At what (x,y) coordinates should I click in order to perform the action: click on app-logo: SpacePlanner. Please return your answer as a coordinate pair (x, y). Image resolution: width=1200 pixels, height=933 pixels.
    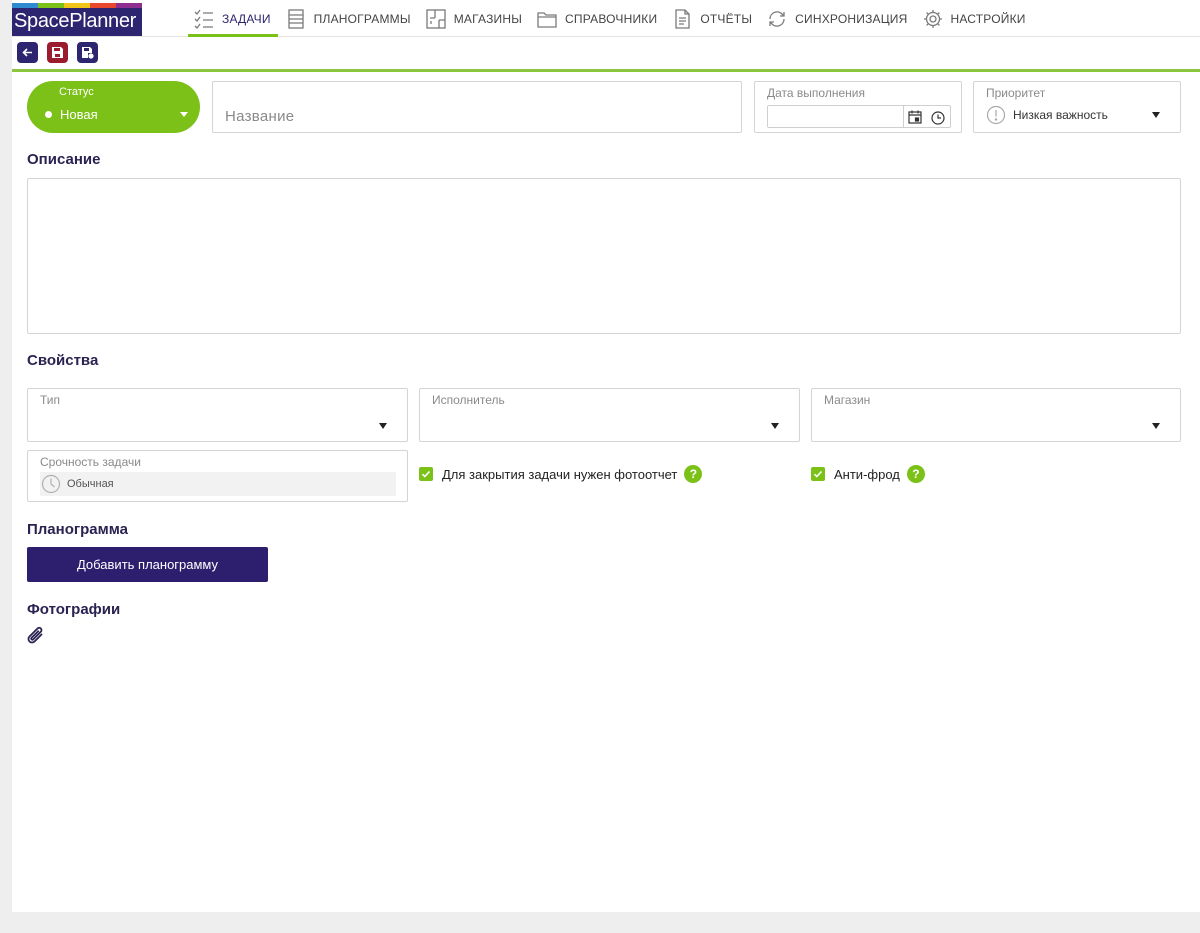
    Looking at the image, I should click on (77, 19).